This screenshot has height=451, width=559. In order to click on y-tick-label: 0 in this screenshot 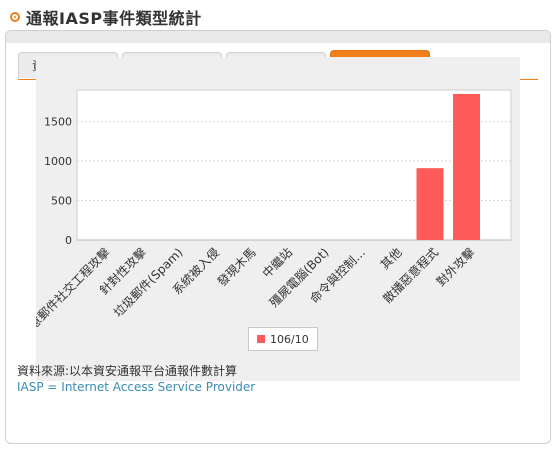, I will do `click(68, 240)`.